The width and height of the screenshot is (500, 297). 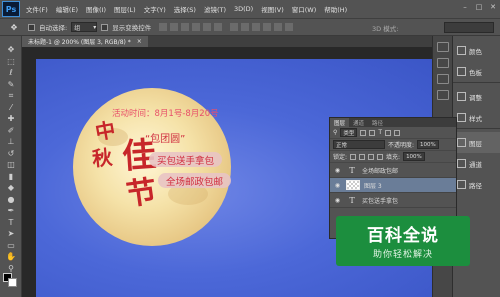 What do you see at coordinates (388, 132) in the screenshot?
I see `filter-shape-icon` at bounding box center [388, 132].